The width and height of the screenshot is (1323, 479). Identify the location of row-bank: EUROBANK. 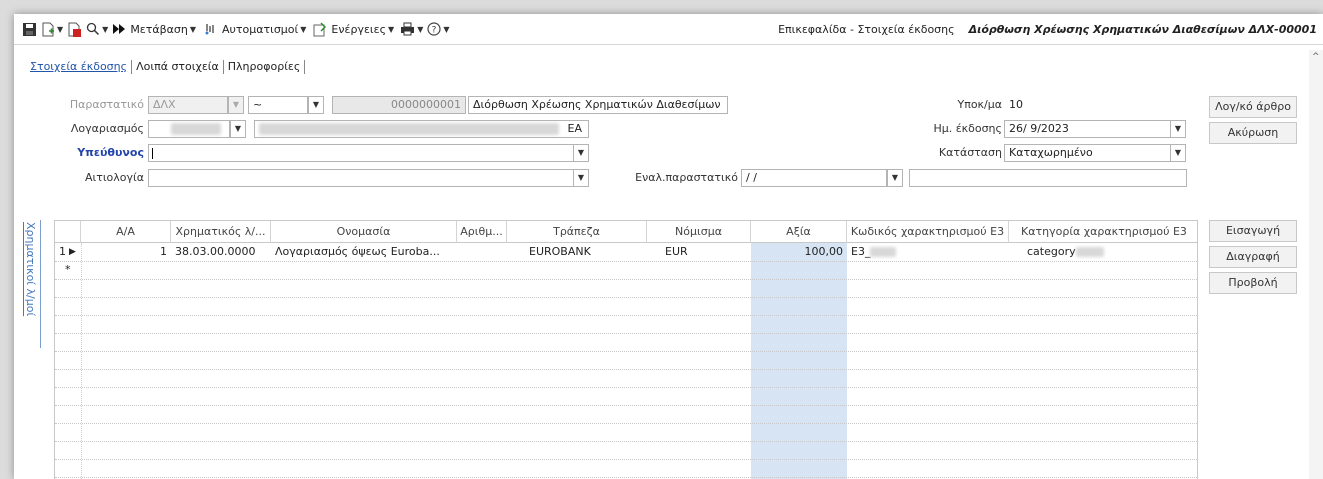
(587, 252).